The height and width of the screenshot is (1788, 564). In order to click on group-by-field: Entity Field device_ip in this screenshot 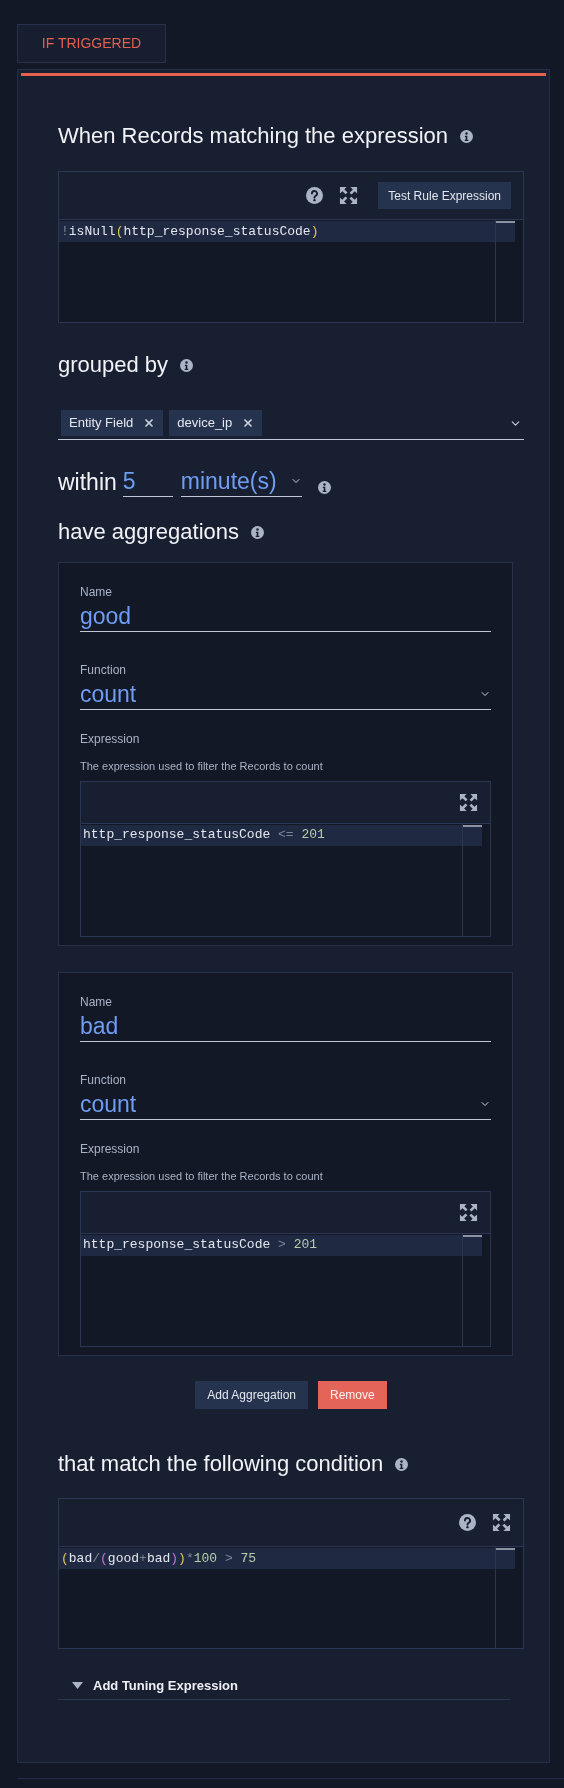, I will do `click(291, 425)`.